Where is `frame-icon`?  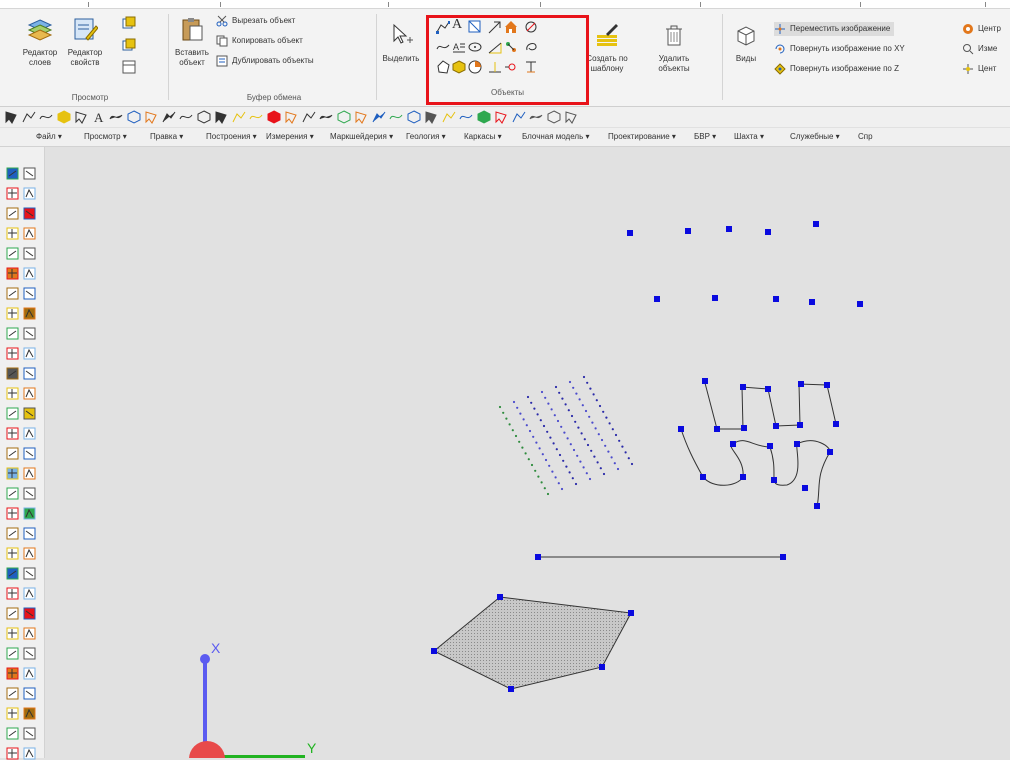 frame-icon is located at coordinates (134, 117).